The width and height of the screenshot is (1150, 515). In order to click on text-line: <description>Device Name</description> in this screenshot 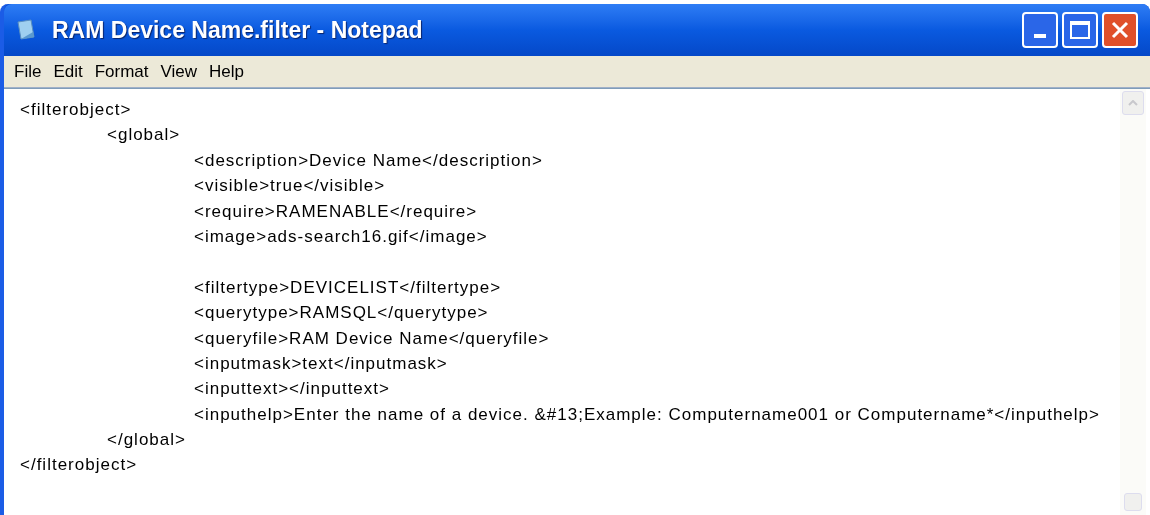, I will do `click(368, 160)`.